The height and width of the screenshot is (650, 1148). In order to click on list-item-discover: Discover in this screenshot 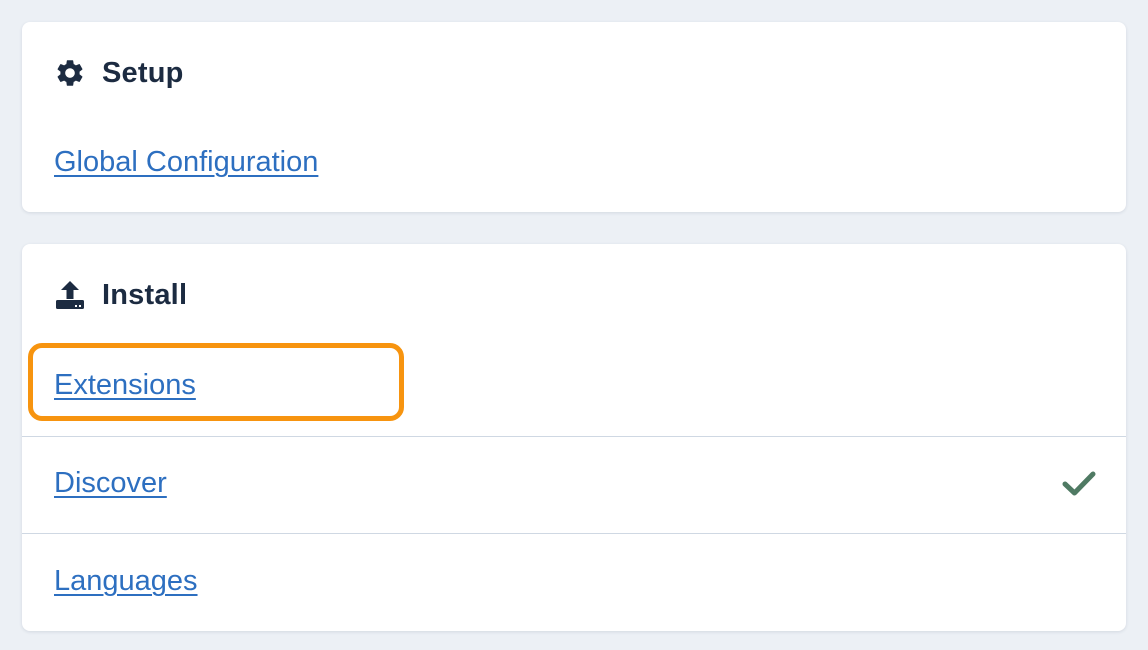, I will do `click(574, 485)`.